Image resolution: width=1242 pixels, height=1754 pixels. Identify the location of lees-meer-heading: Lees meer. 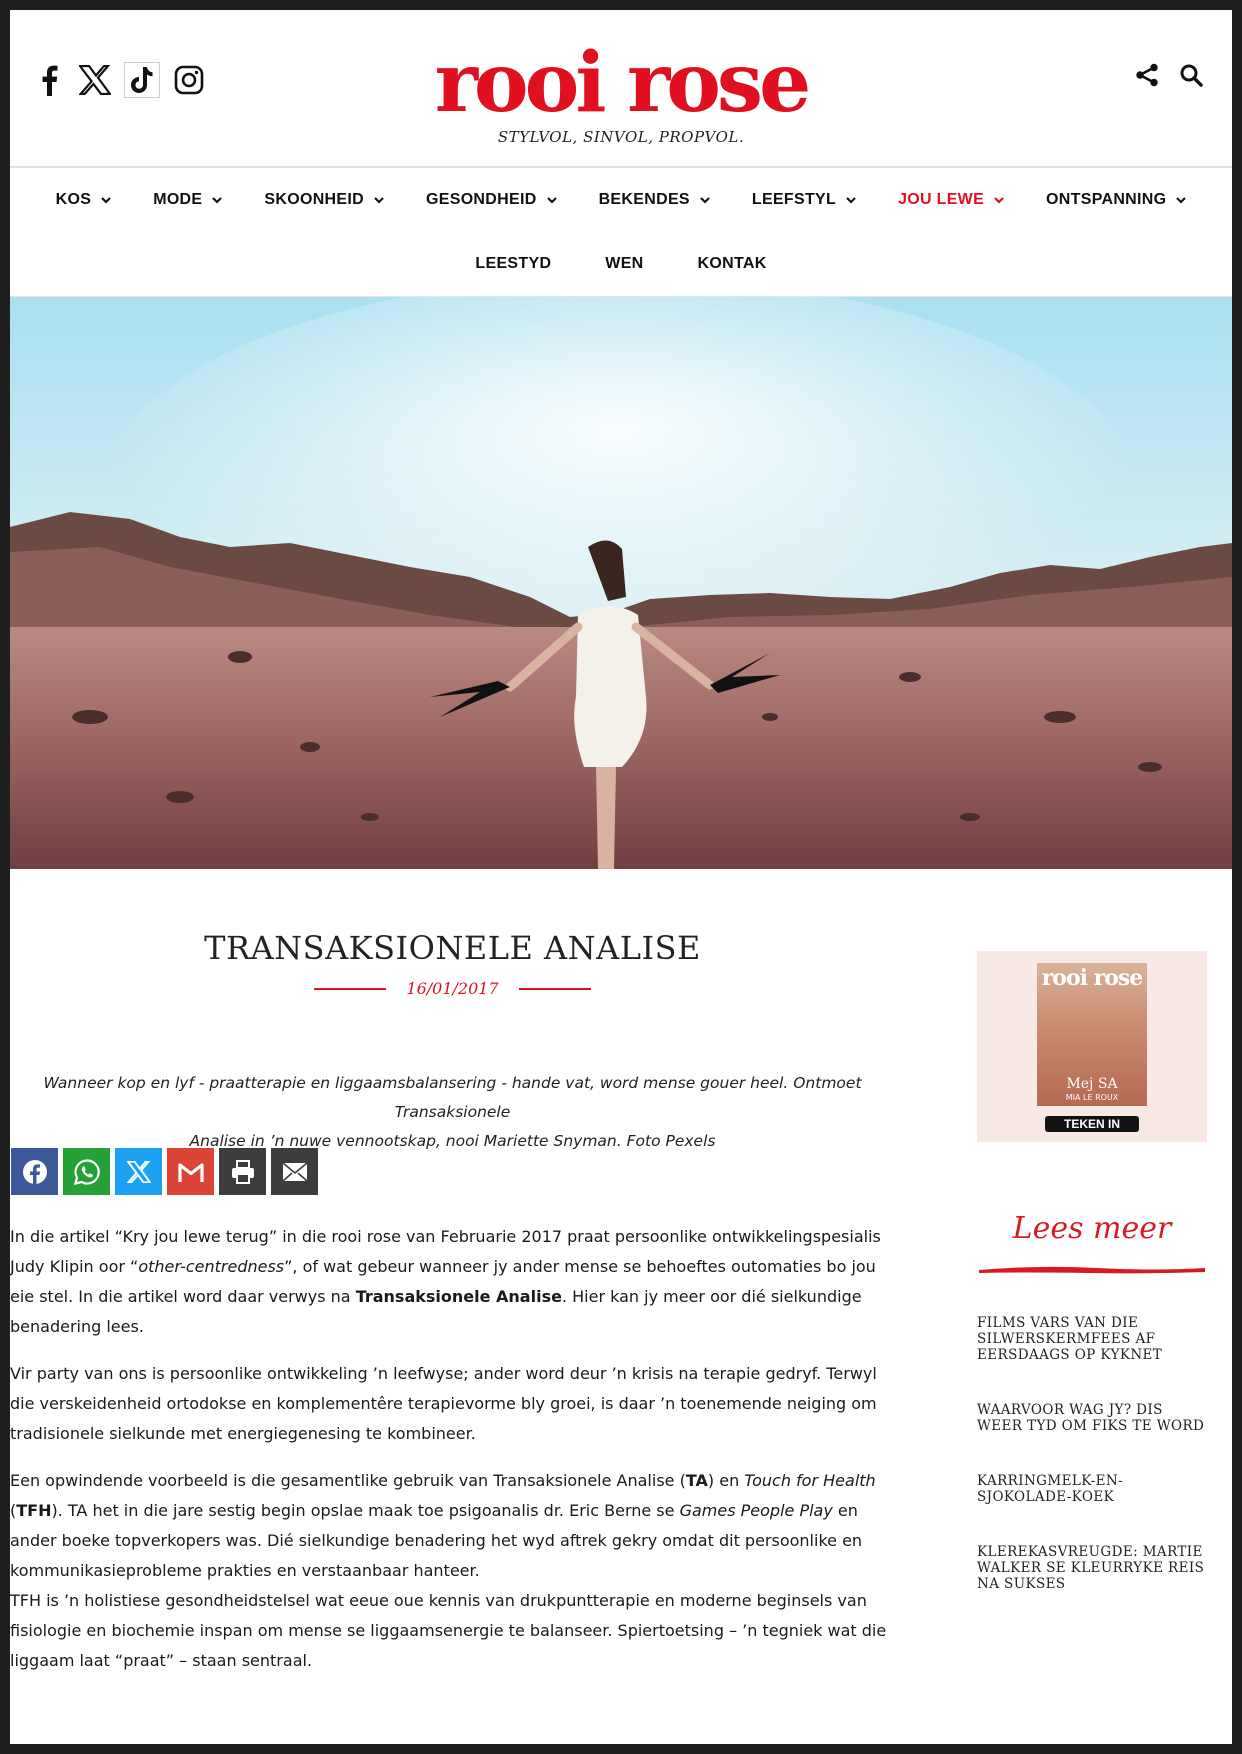
(1092, 1228).